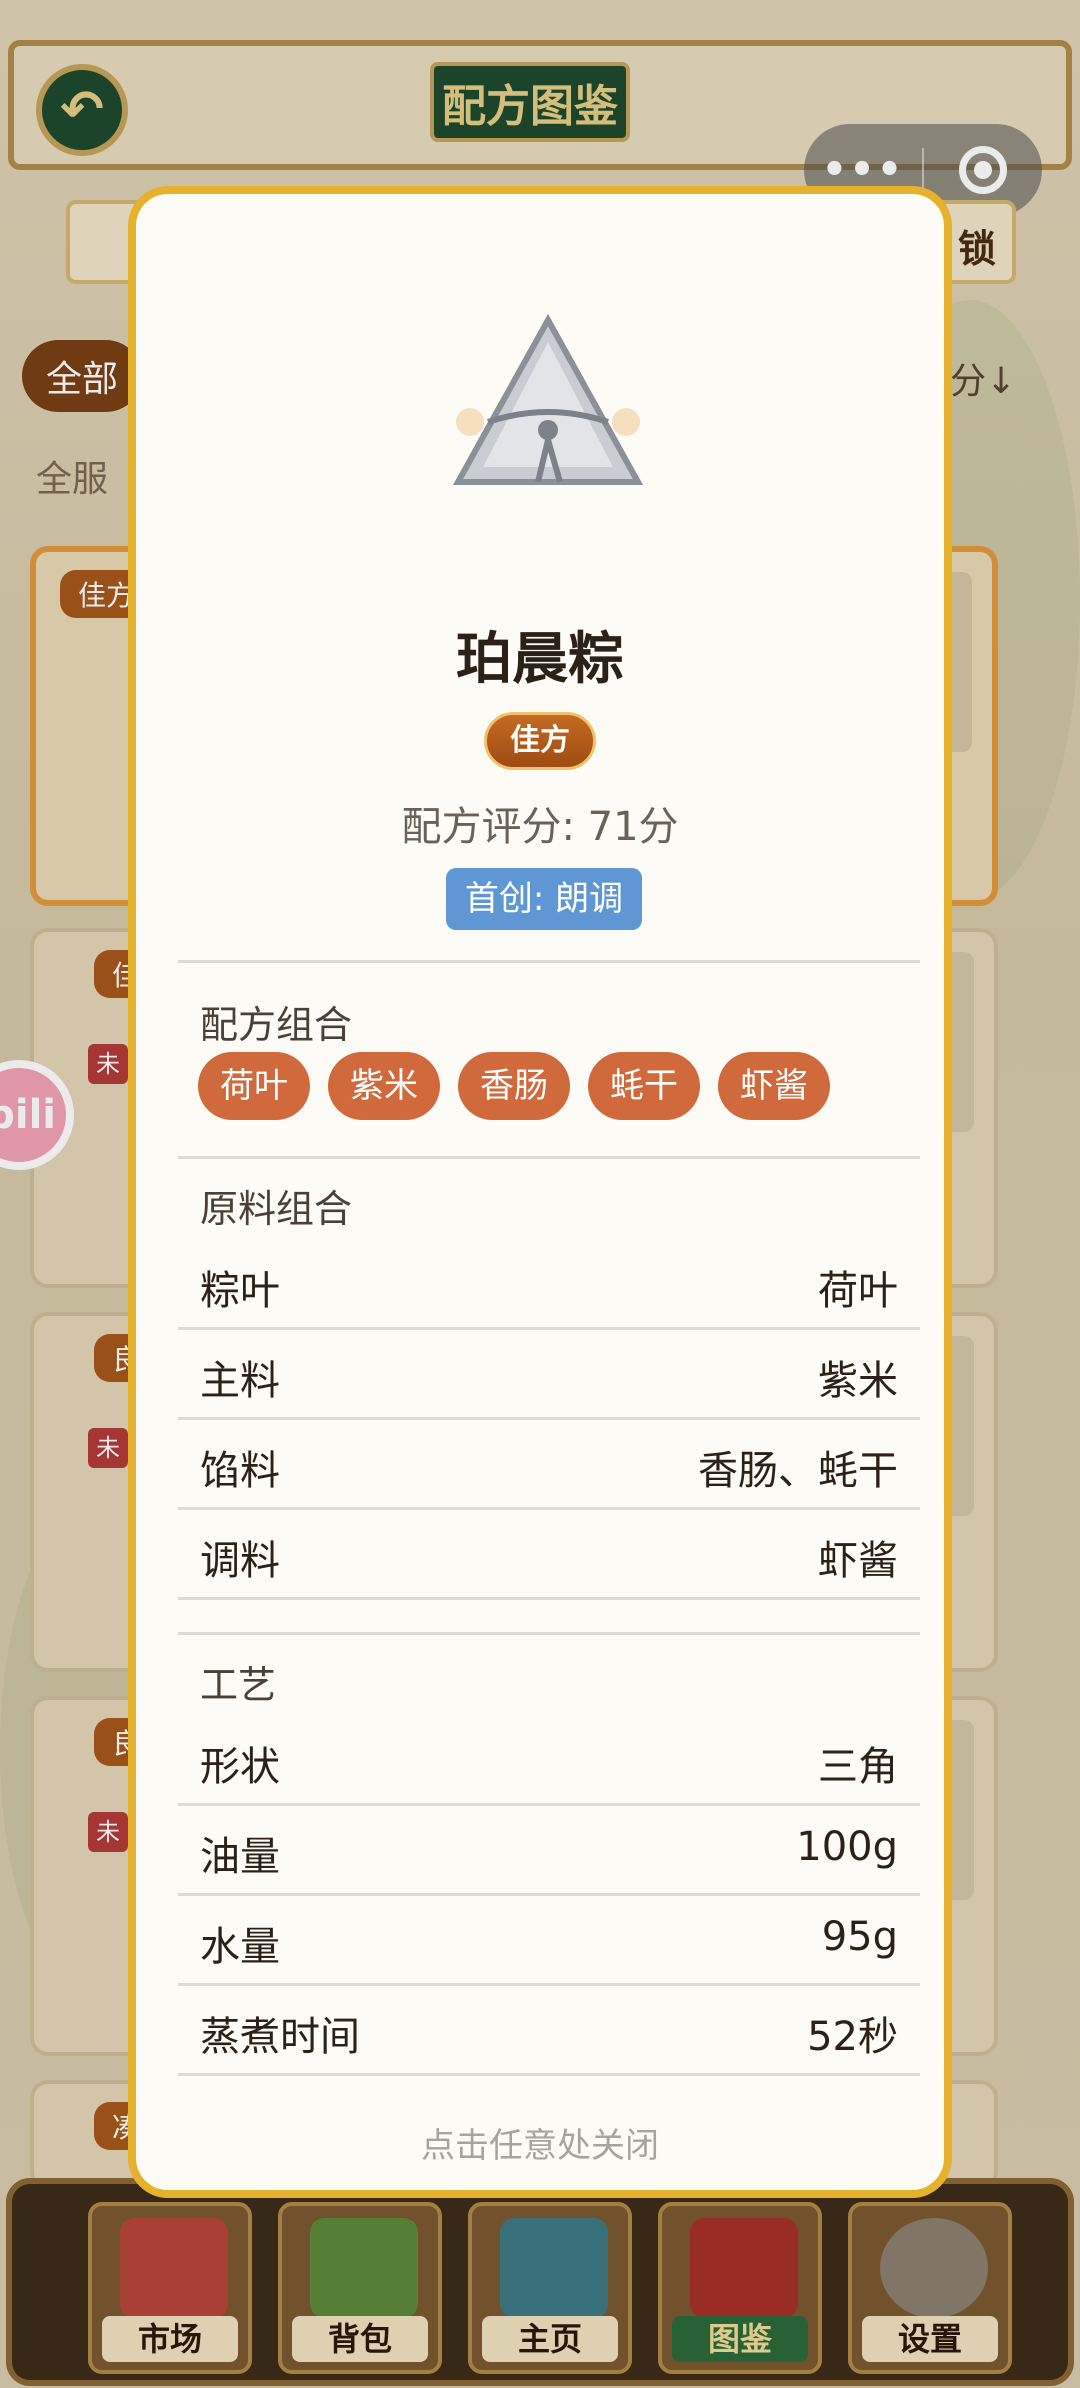  I want to click on row-key: 水量, so click(240, 1947).